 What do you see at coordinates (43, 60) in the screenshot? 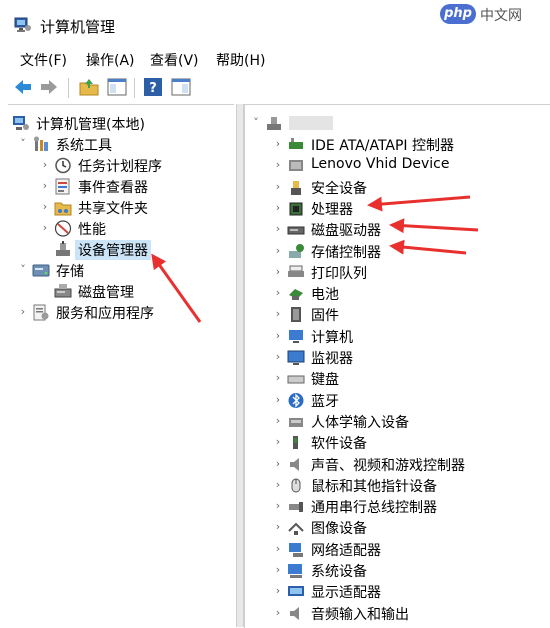
I see `menu-file: 文件(F)` at bounding box center [43, 60].